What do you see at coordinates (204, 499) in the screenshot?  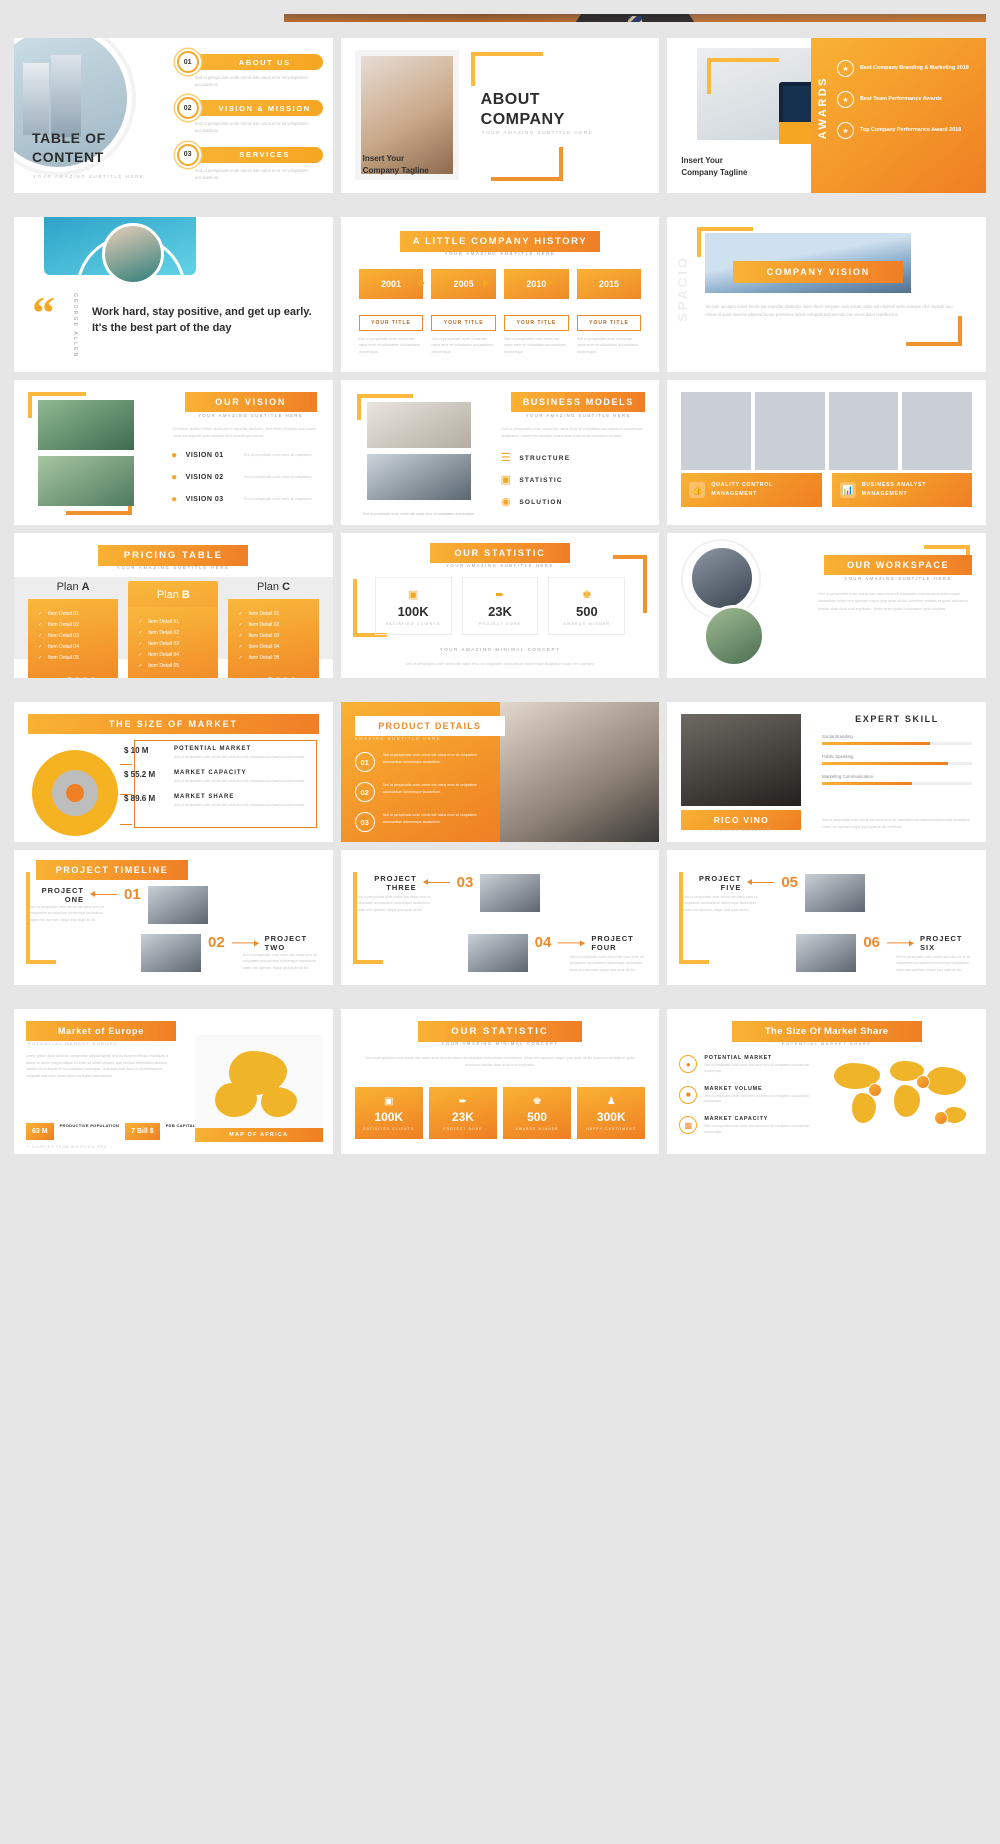 I see `vision-name: VISION 03` at bounding box center [204, 499].